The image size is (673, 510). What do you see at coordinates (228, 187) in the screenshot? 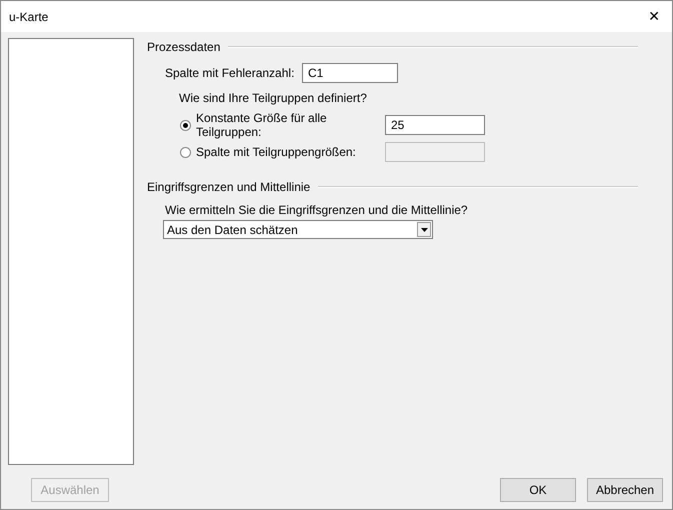
I see `section-heading: Eingriffsgrenzen und Mittellinie` at bounding box center [228, 187].